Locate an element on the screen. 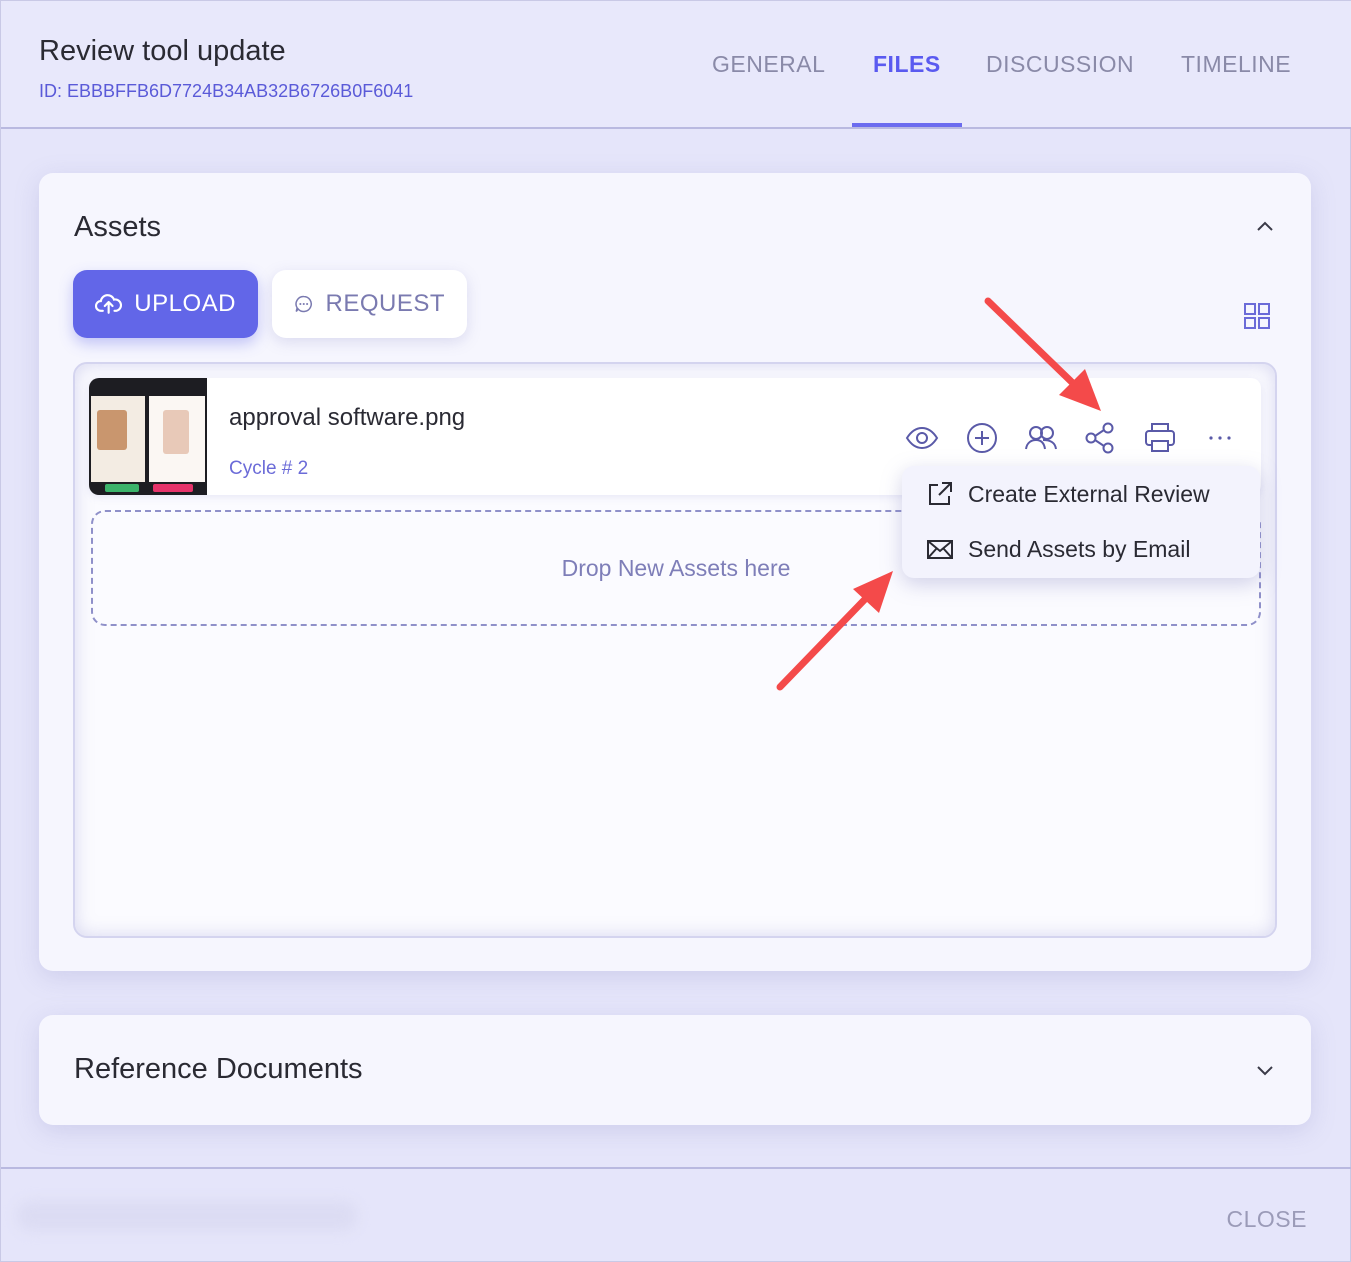 The height and width of the screenshot is (1262, 1351). external-link-icon is located at coordinates (940, 493).